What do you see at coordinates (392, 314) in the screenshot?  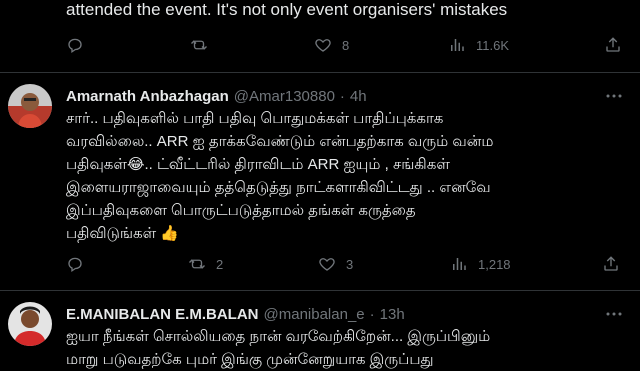 I see `timestamp: 13h` at bounding box center [392, 314].